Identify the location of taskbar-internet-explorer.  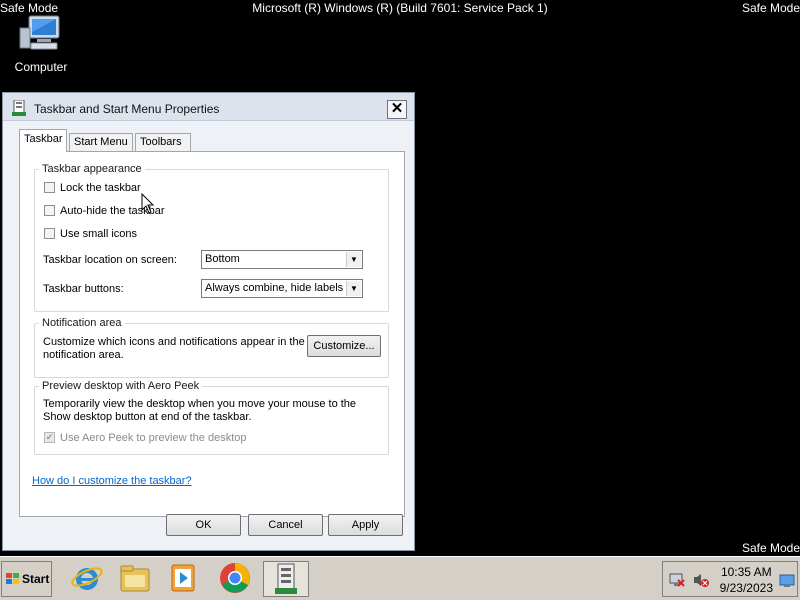
(87, 579).